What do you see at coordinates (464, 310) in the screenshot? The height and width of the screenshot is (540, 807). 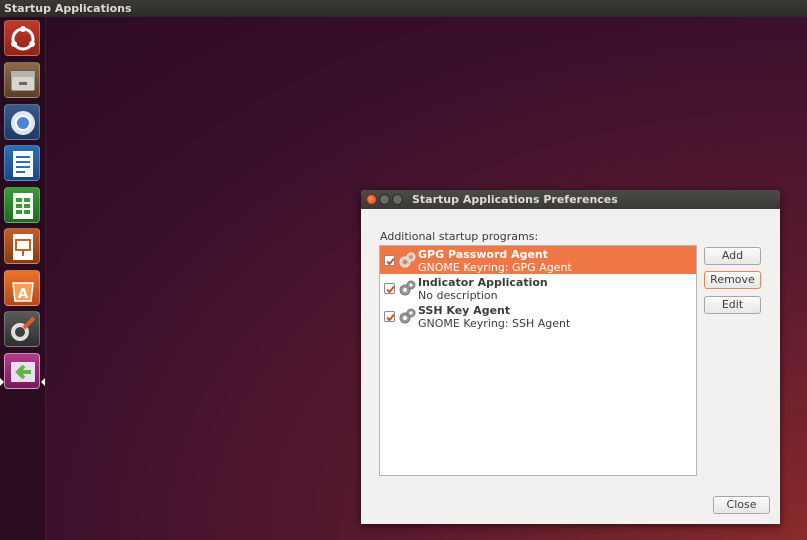 I see `program-name: SSH Key Agent` at bounding box center [464, 310].